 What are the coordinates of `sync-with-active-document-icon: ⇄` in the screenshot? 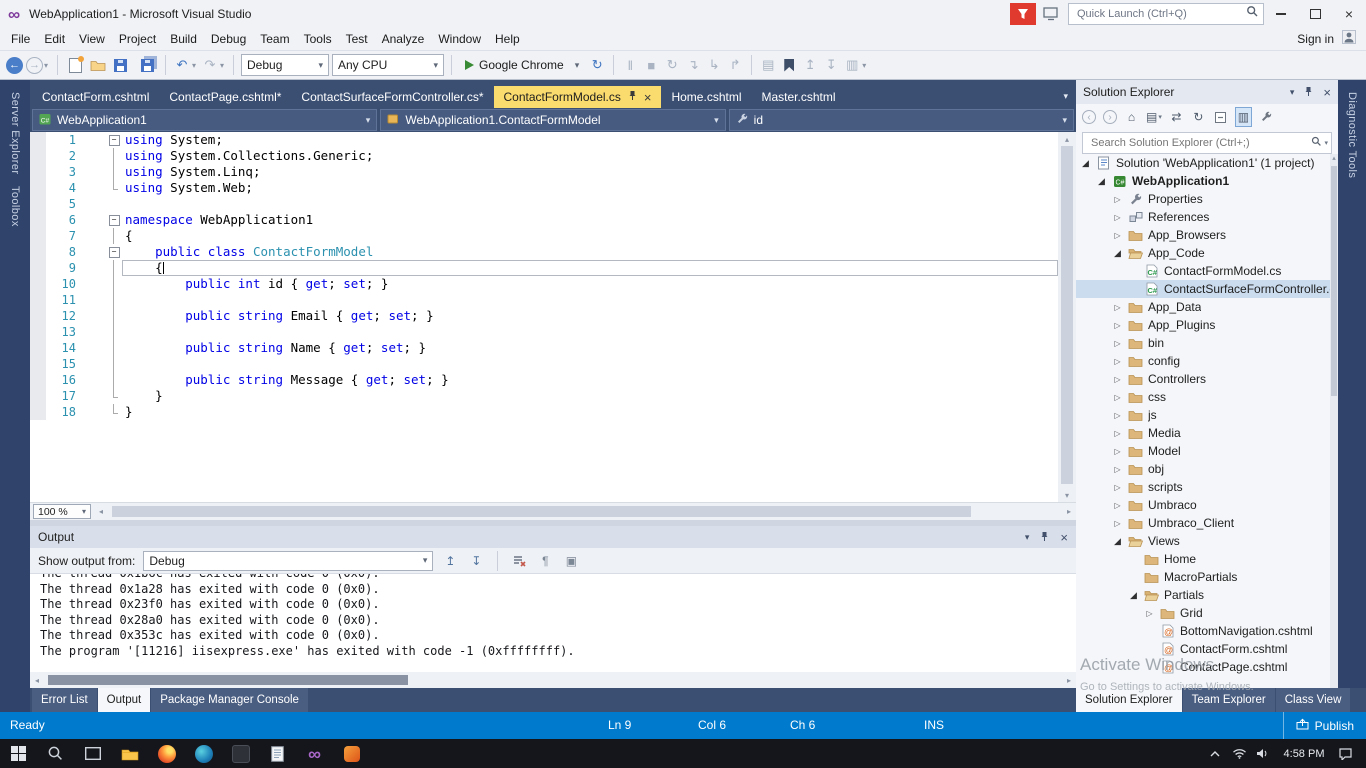 It's located at (1176, 117).